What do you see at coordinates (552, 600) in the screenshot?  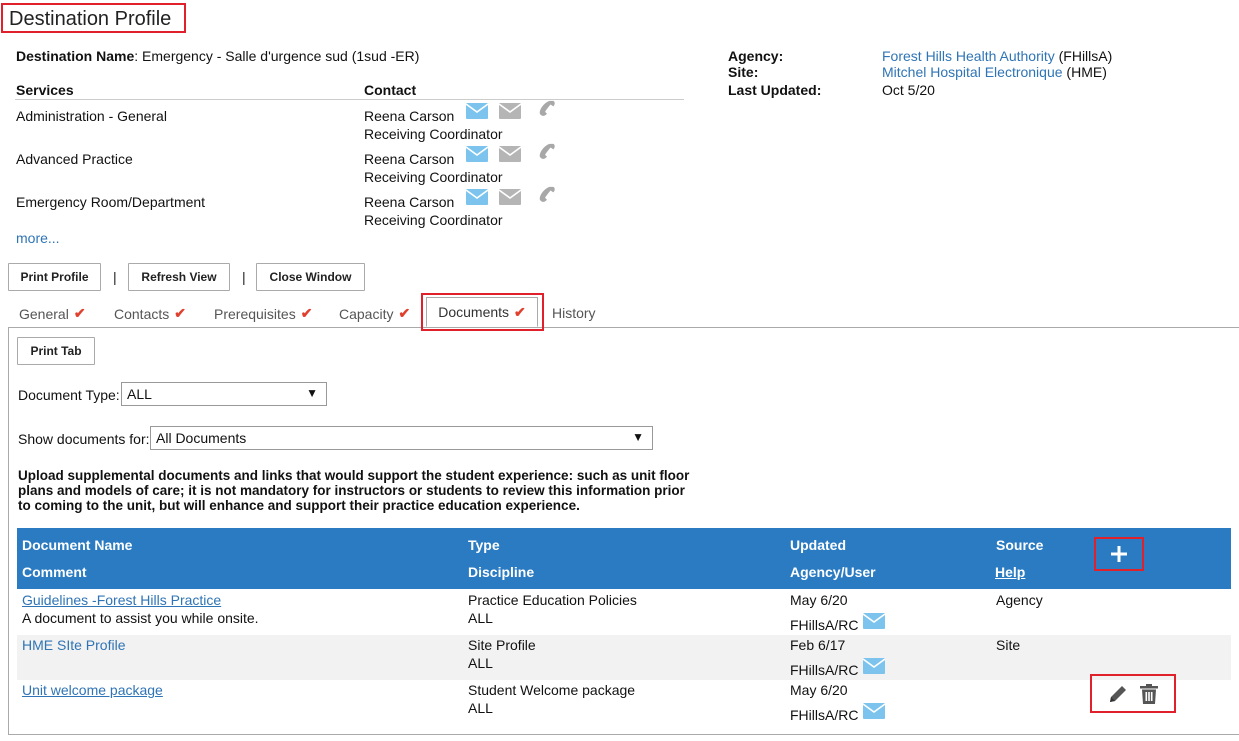 I see `document-type: Practice Education Policies` at bounding box center [552, 600].